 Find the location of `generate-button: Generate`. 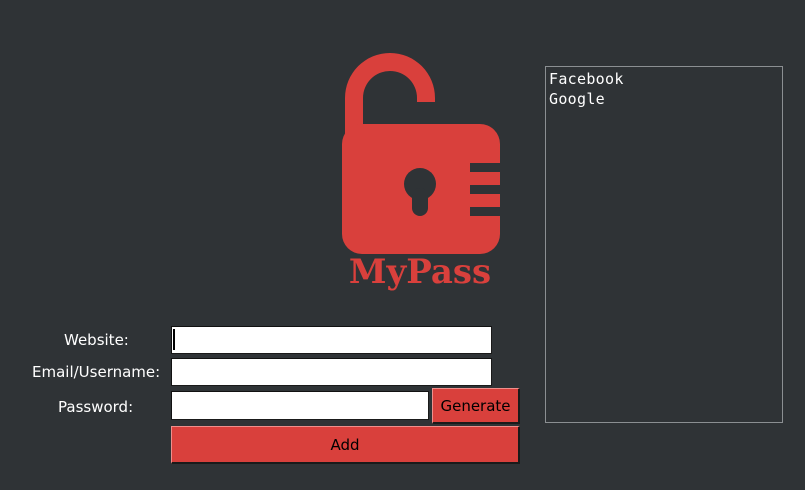

generate-button: Generate is located at coordinates (476, 406).